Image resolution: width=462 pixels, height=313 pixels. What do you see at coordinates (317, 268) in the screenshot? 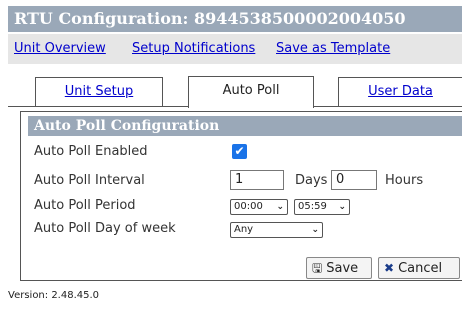
I see `floppy-disk-icon: 🖫` at bounding box center [317, 268].